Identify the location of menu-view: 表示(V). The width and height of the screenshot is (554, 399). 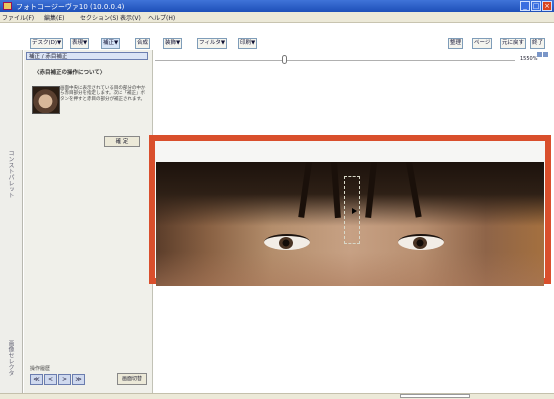
(130, 17).